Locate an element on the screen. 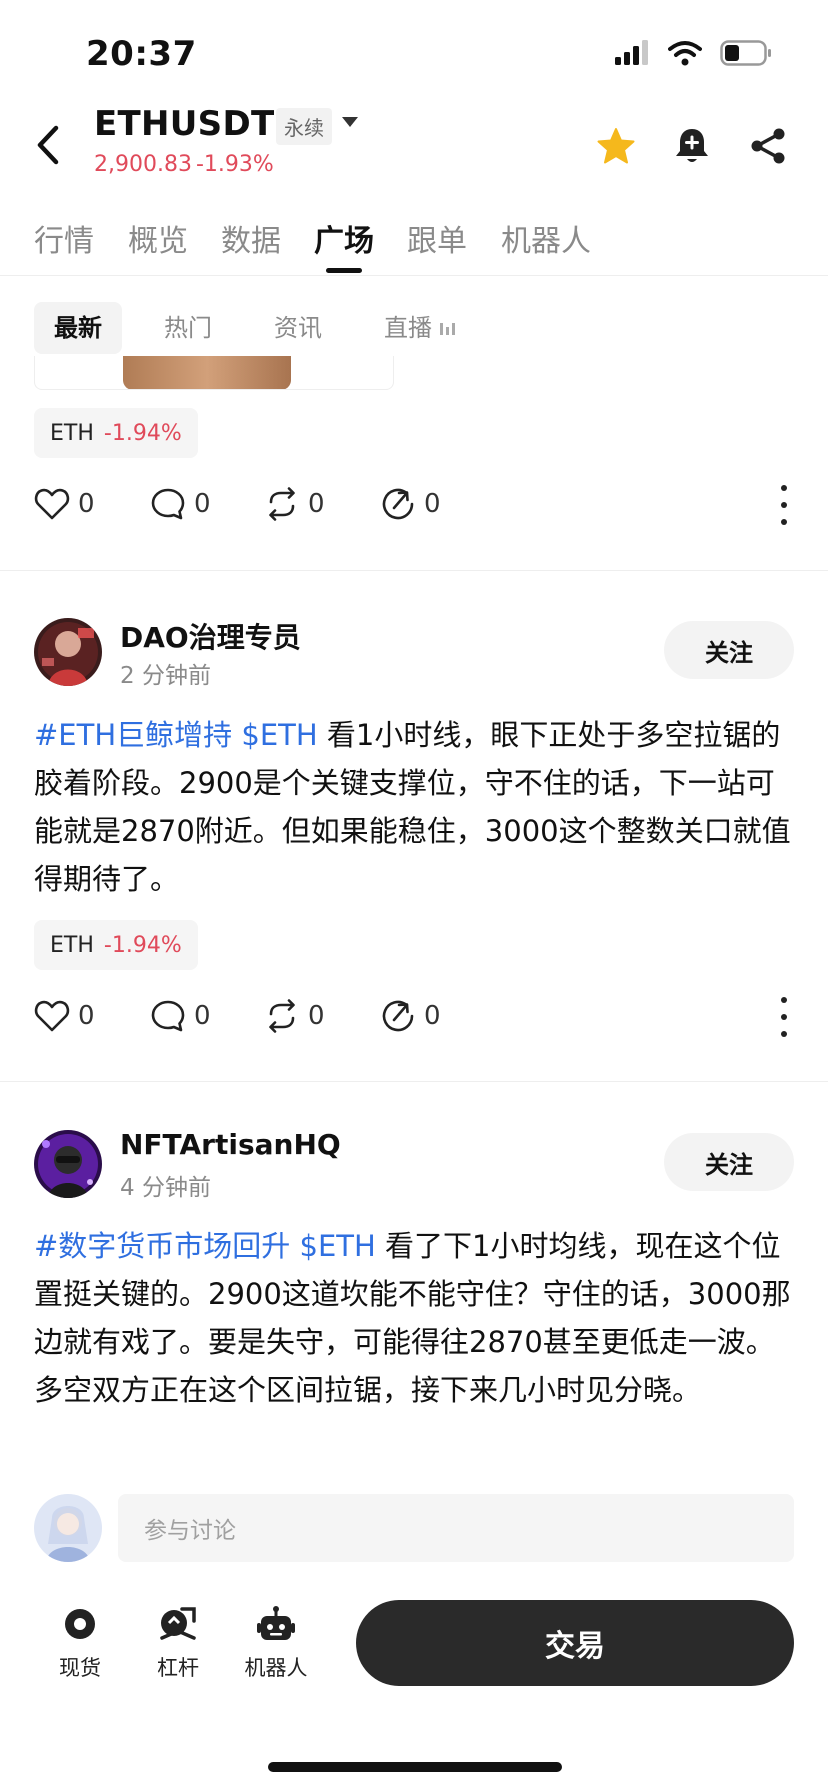 This screenshot has width=828, height=1792. author-name: DAO治理专员 is located at coordinates (210, 636).